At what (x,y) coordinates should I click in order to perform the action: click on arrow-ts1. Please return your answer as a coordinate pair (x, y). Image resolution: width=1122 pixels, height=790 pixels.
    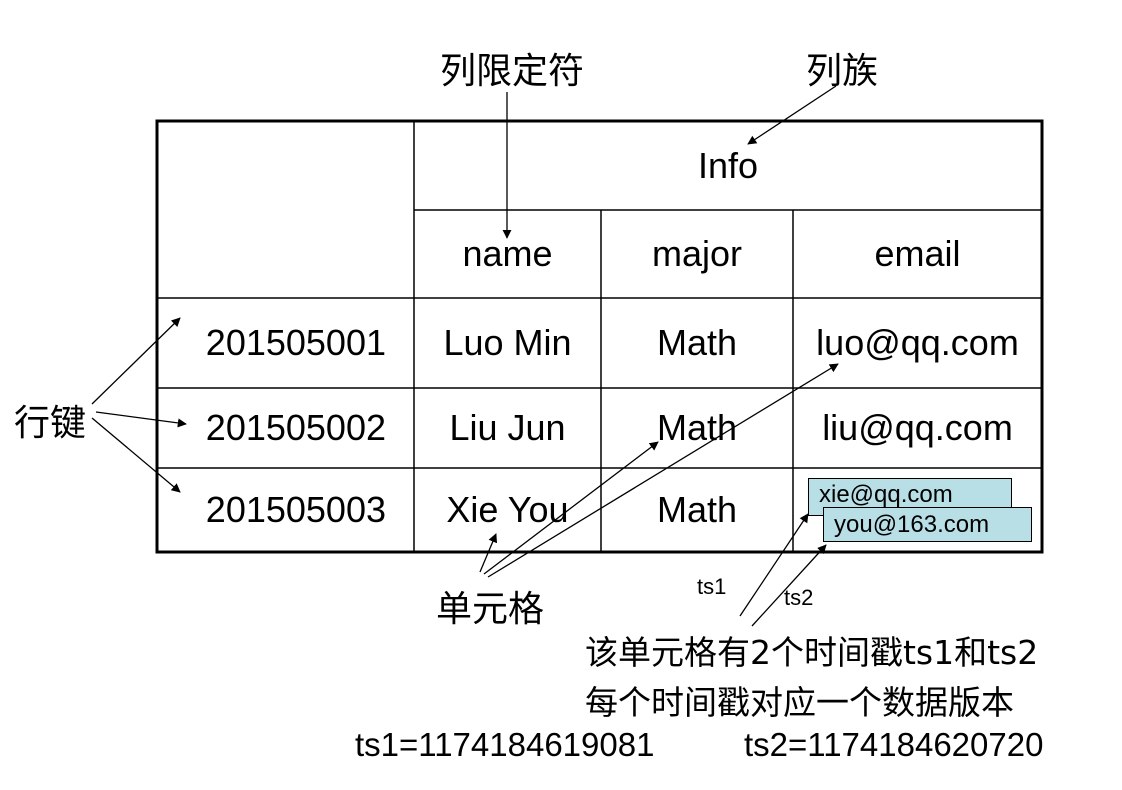
    Looking at the image, I should click on (774, 565).